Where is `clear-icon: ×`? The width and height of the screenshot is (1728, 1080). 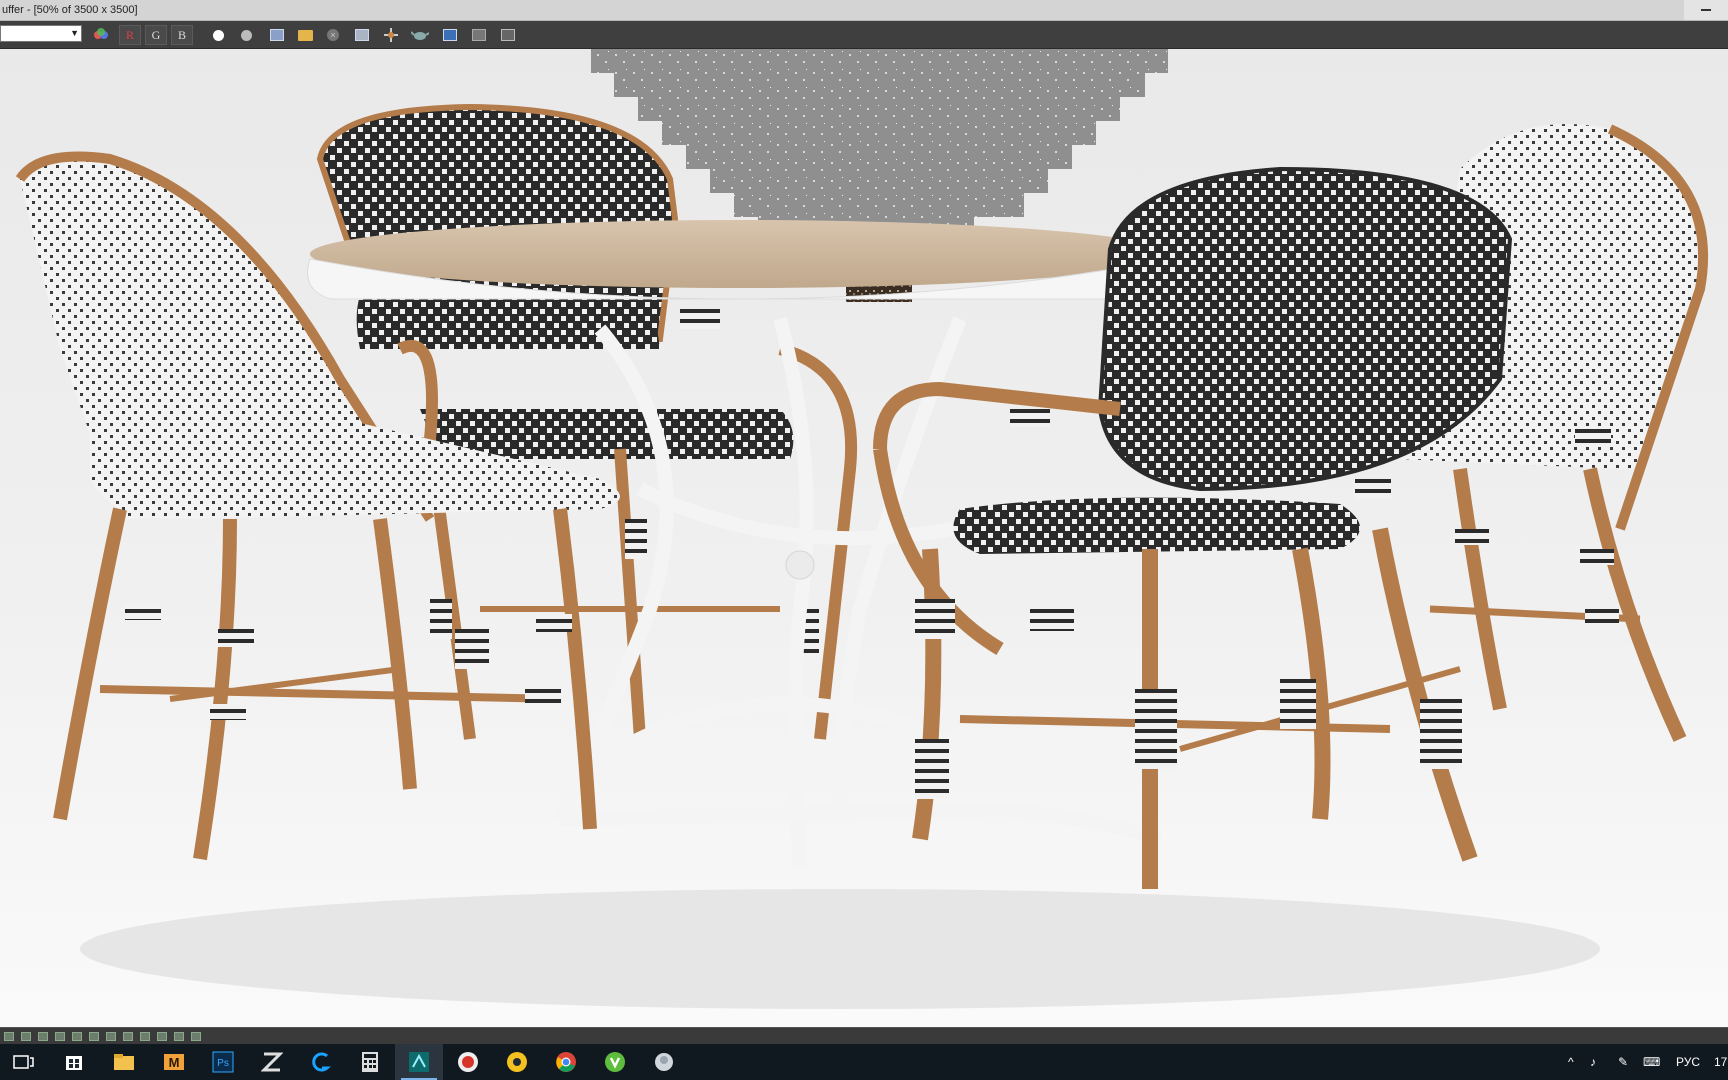
clear-icon: × is located at coordinates (333, 35).